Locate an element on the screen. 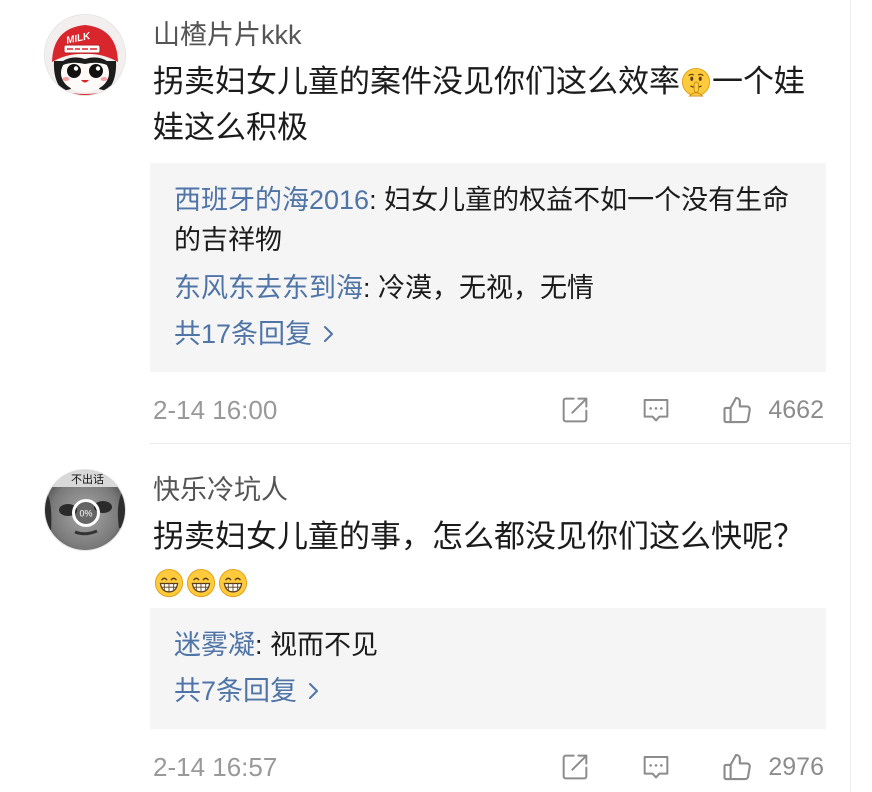 The width and height of the screenshot is (872, 792). avatar-loading-label: 0% is located at coordinates (85, 514).